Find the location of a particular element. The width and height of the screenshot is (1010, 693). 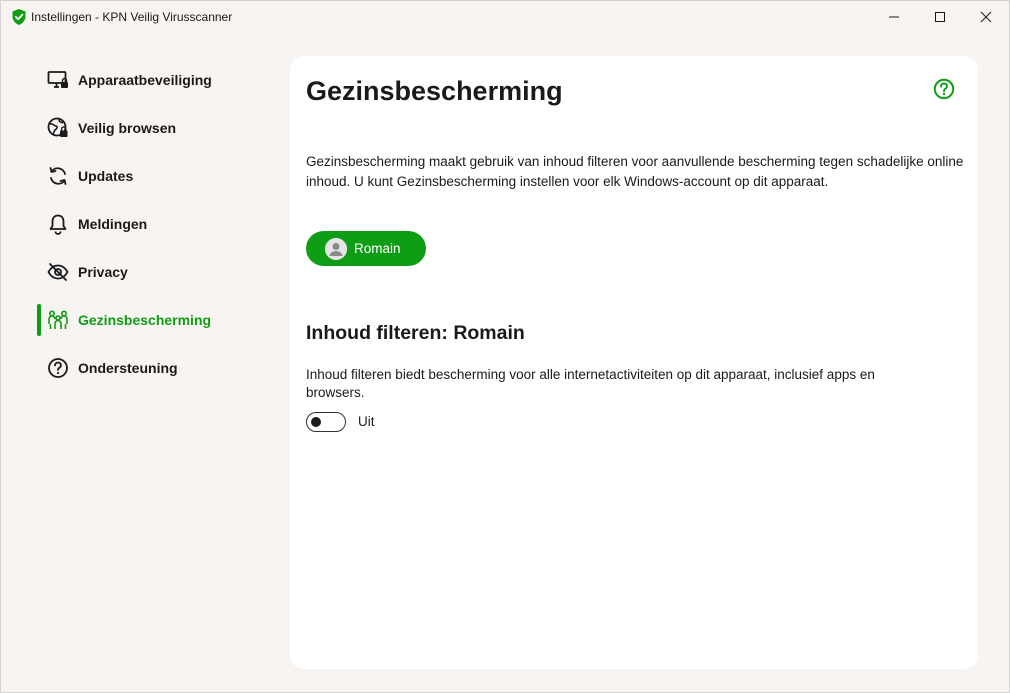

title-bar: Instellingen - KPN Veilig Virusscanner is located at coordinates (505, 17).